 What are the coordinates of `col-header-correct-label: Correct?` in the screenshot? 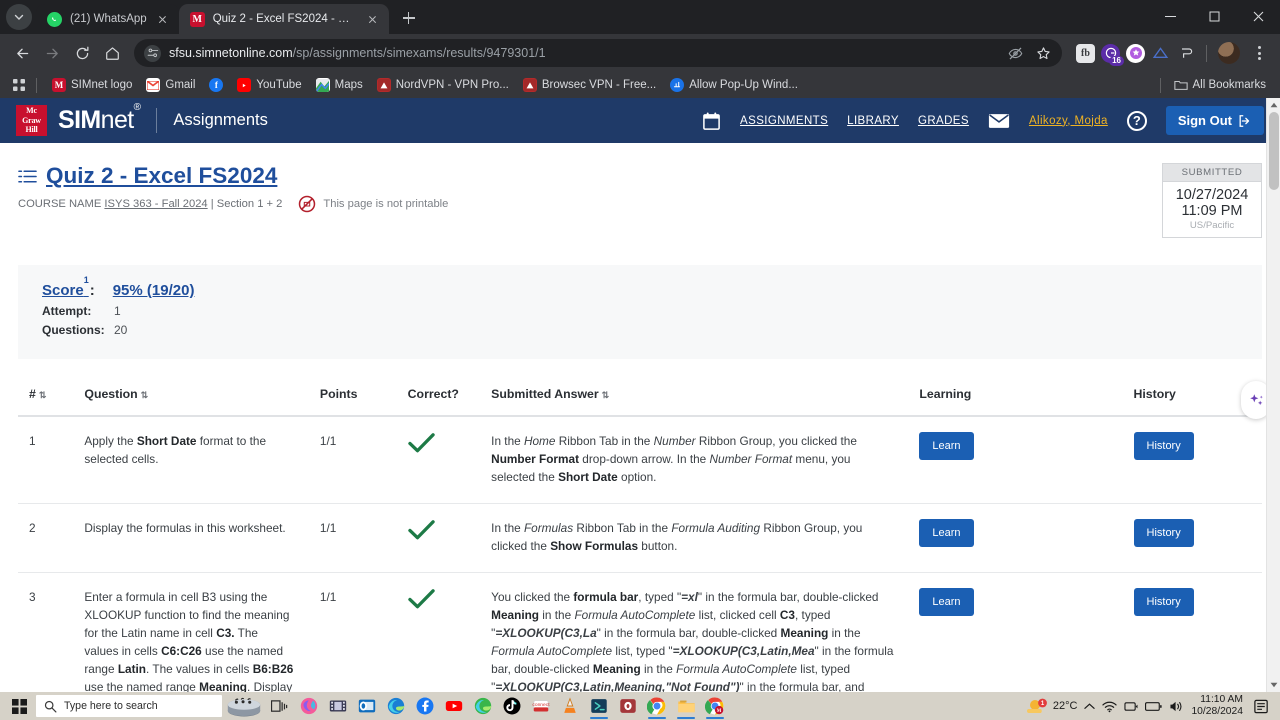 It's located at (433, 394).